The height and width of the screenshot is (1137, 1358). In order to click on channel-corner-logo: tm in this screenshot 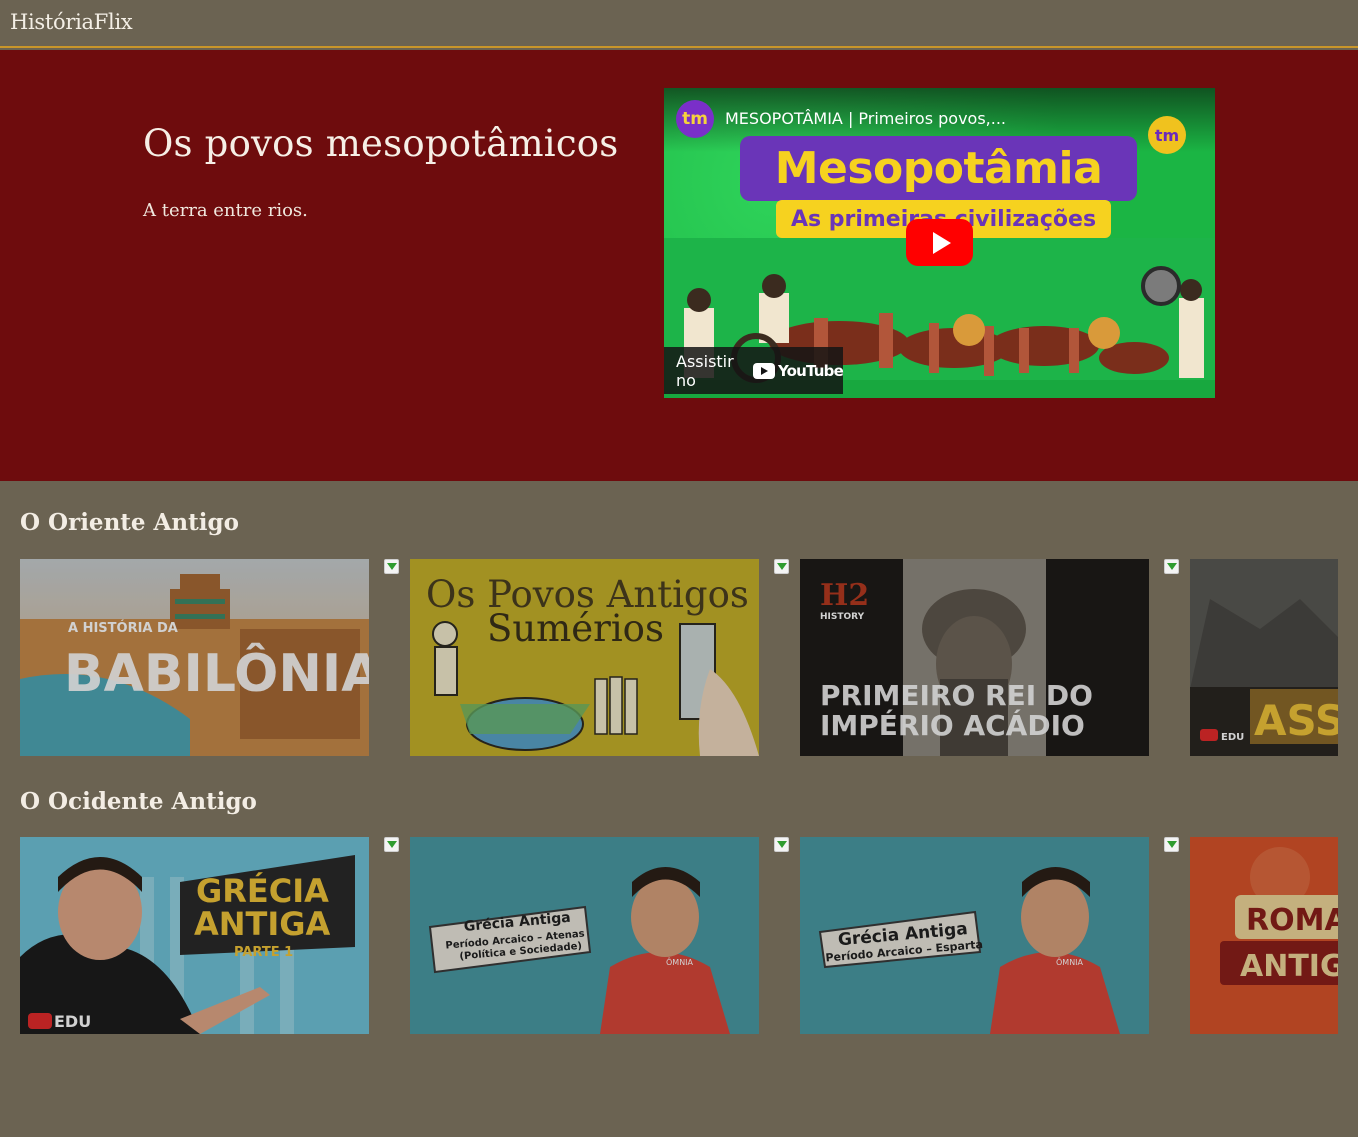, I will do `click(1167, 135)`.